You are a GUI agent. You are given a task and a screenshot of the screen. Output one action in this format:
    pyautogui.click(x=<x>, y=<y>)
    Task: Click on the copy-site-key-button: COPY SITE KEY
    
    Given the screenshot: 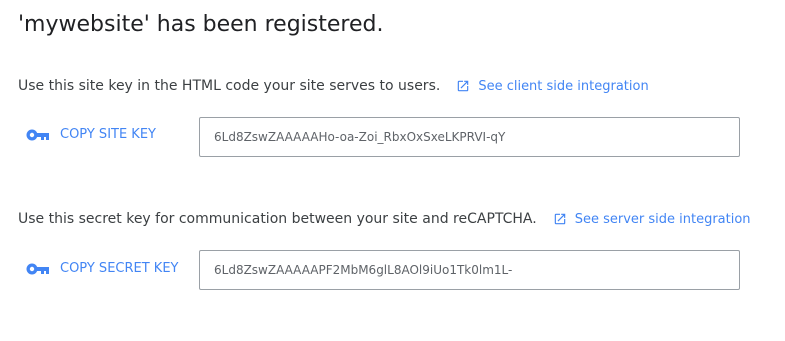 What is the action you would take?
    pyautogui.click(x=91, y=134)
    